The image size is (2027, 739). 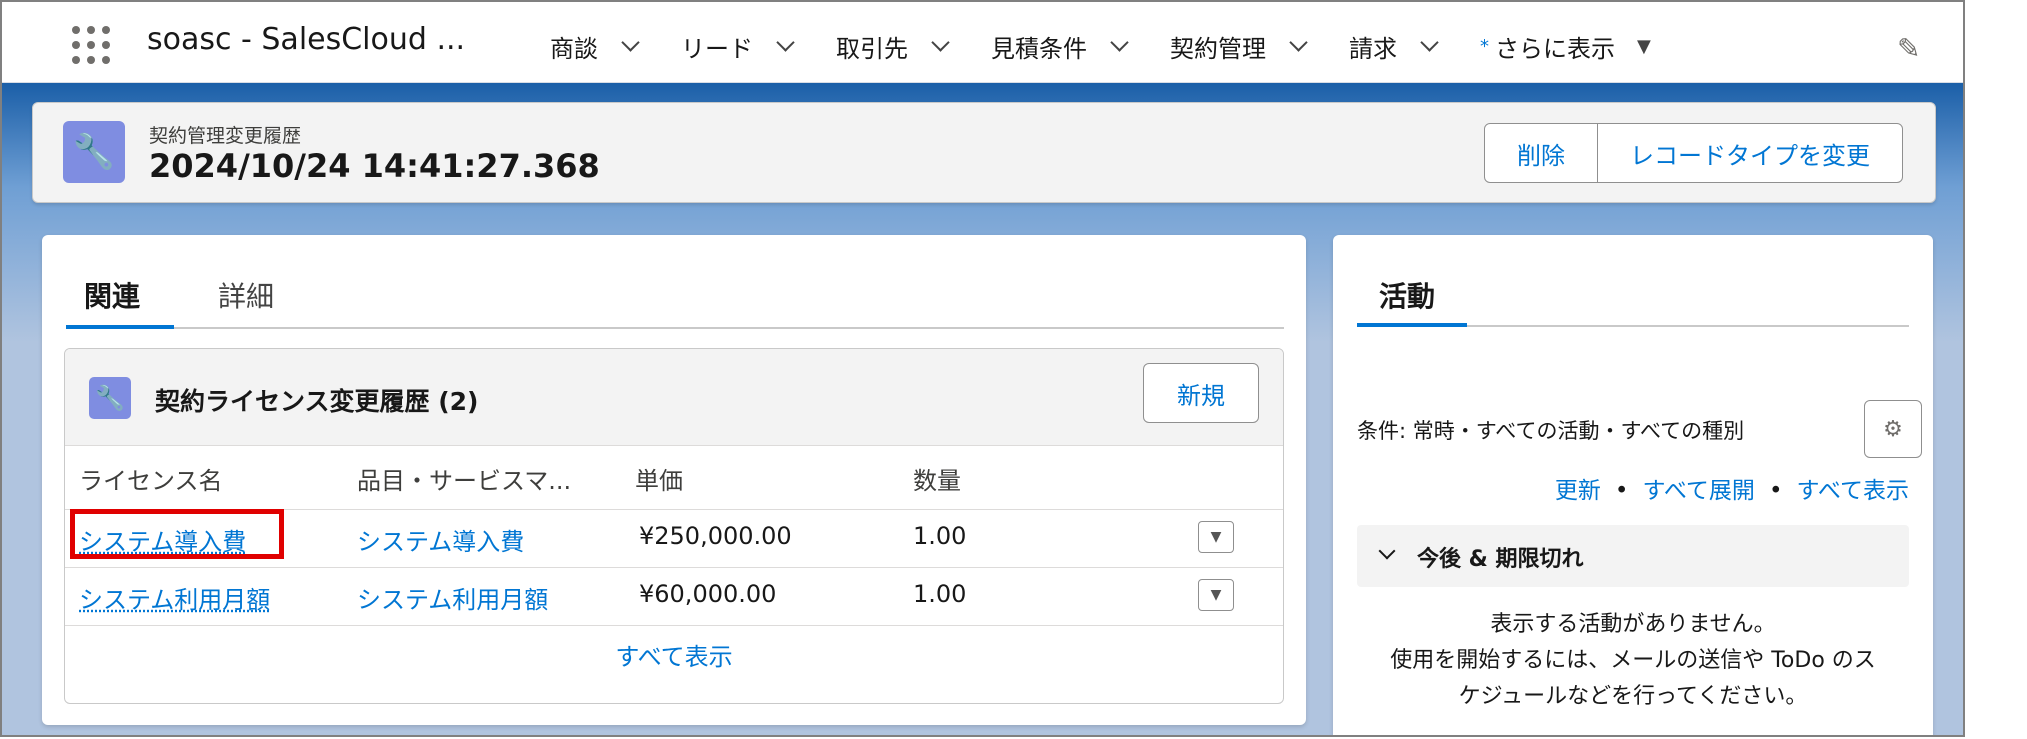 I want to click on view-all-activity-link: すべて表示, so click(x=1853, y=491).